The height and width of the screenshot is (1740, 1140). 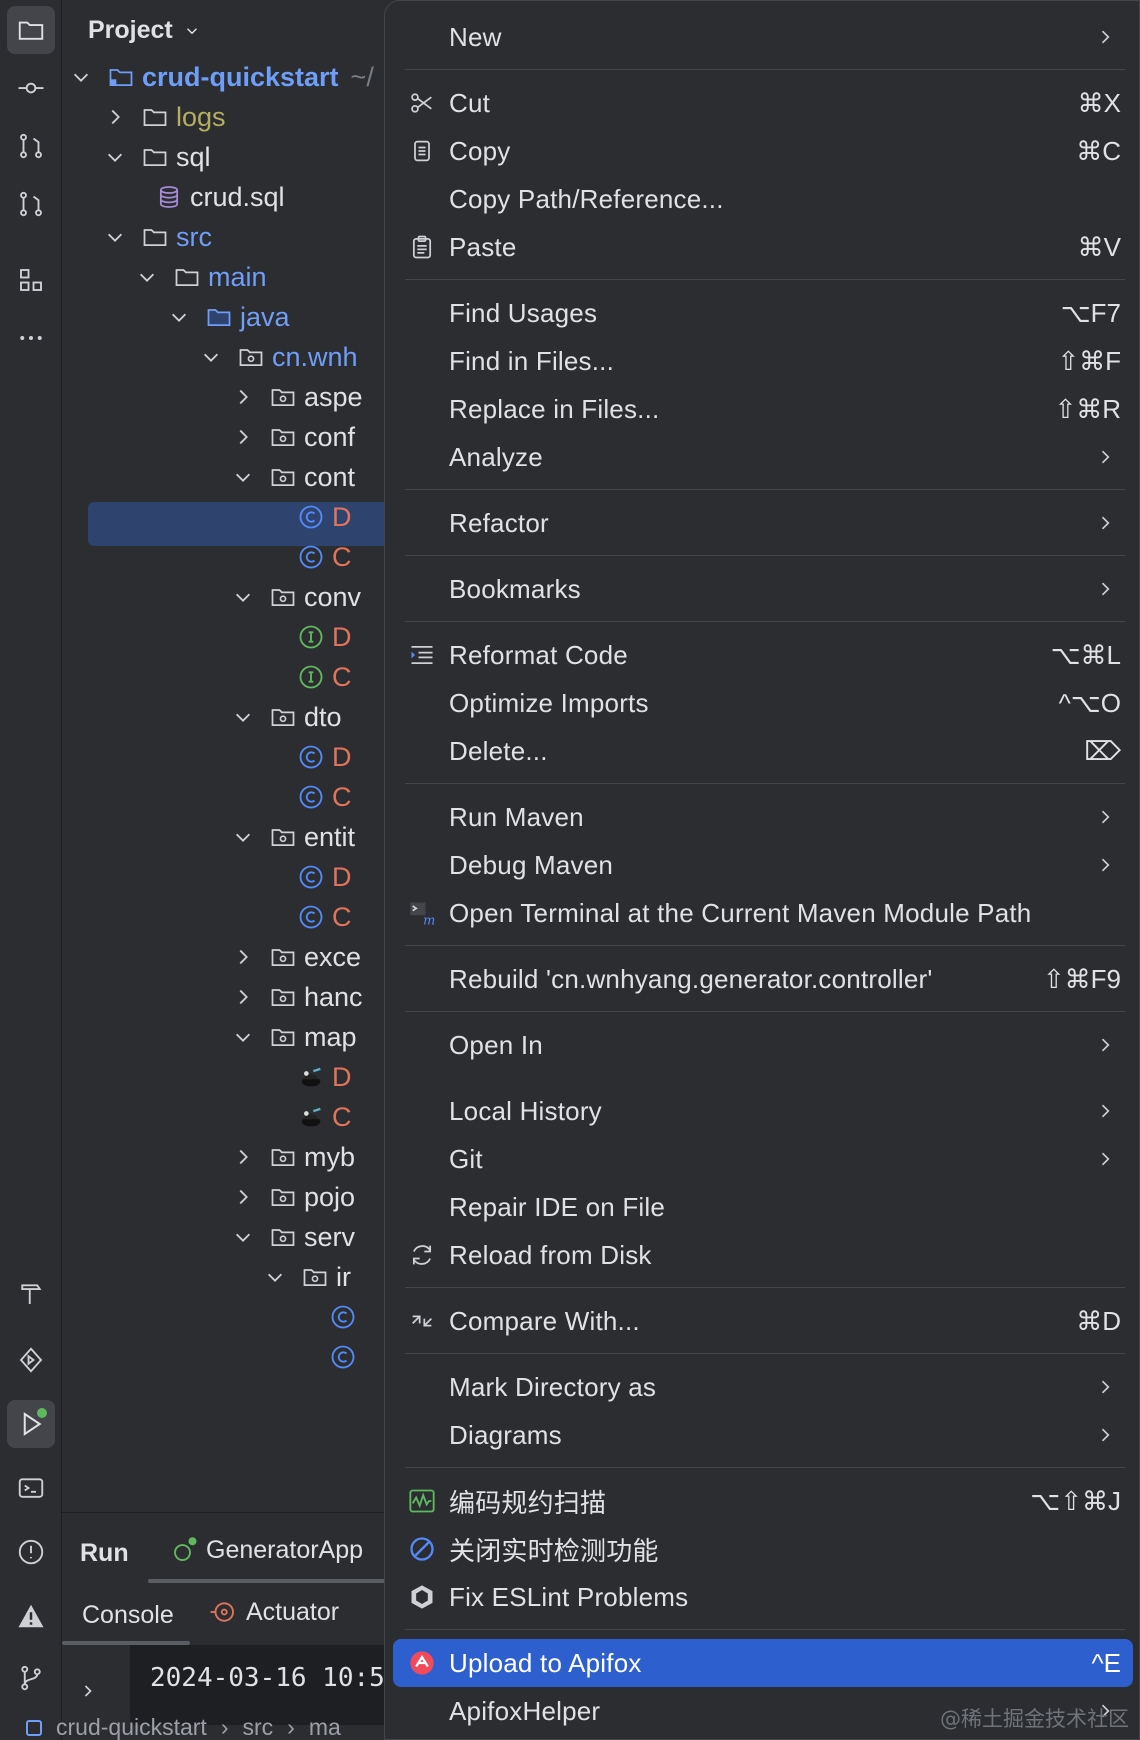 I want to click on menu-item-item-26: 编码规约扫描 ⌥⇧⌘J, so click(x=763, y=1501).